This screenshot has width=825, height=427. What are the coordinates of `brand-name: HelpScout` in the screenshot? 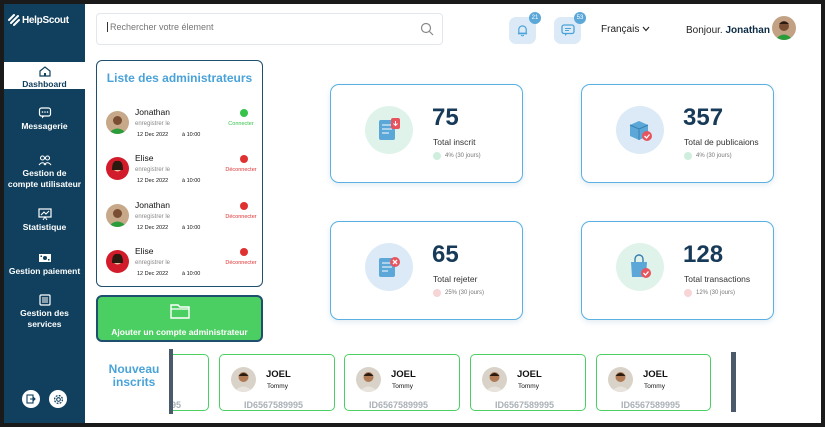 It's located at (45, 20).